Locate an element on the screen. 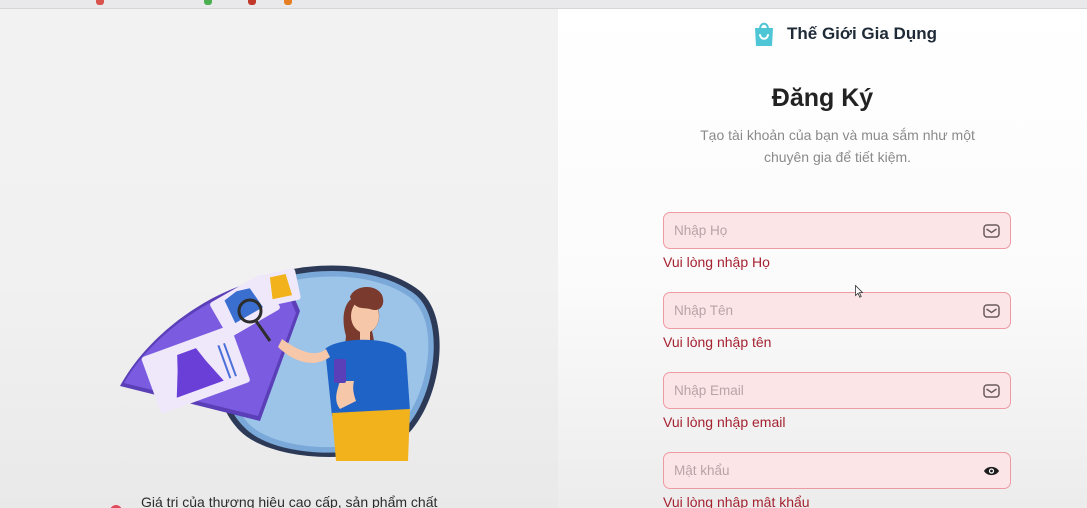 The image size is (1087, 508). email-error: Vui lòng nhập email is located at coordinates (724, 422).